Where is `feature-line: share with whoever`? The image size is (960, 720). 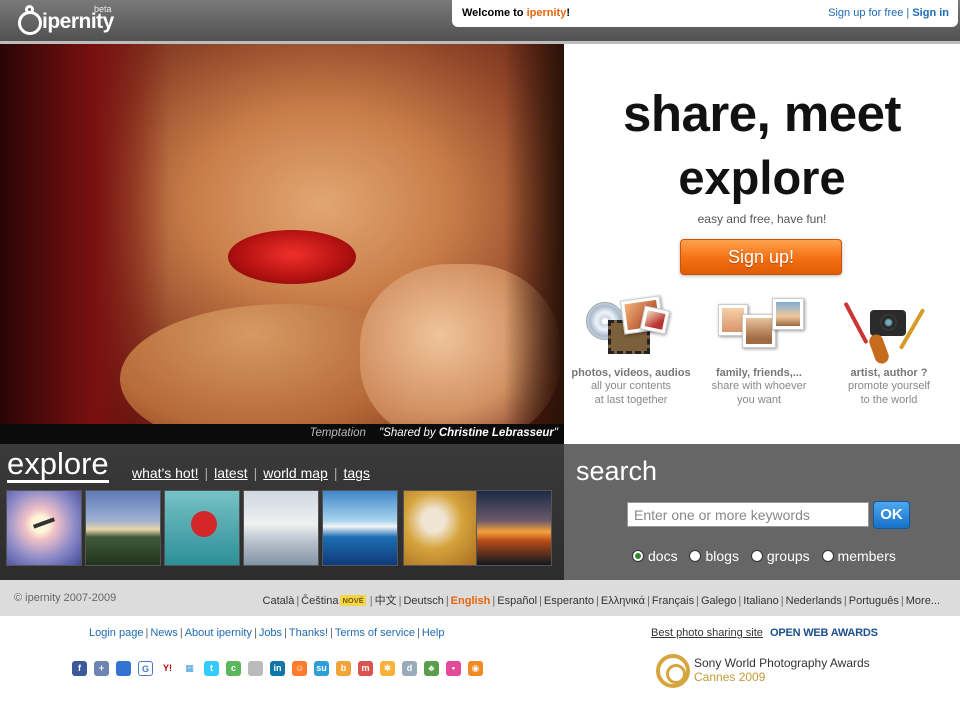 feature-line: share with whoever is located at coordinates (759, 386).